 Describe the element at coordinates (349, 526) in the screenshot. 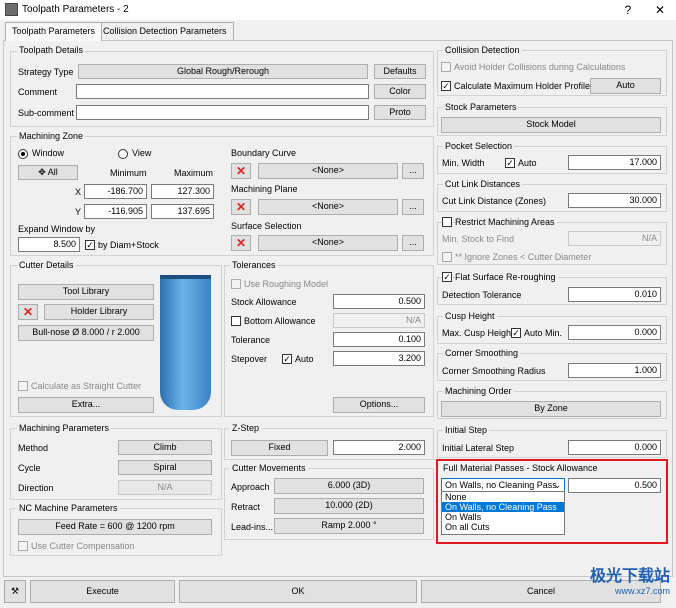

I see `leadins-button: Ramp 2.000 °` at that location.